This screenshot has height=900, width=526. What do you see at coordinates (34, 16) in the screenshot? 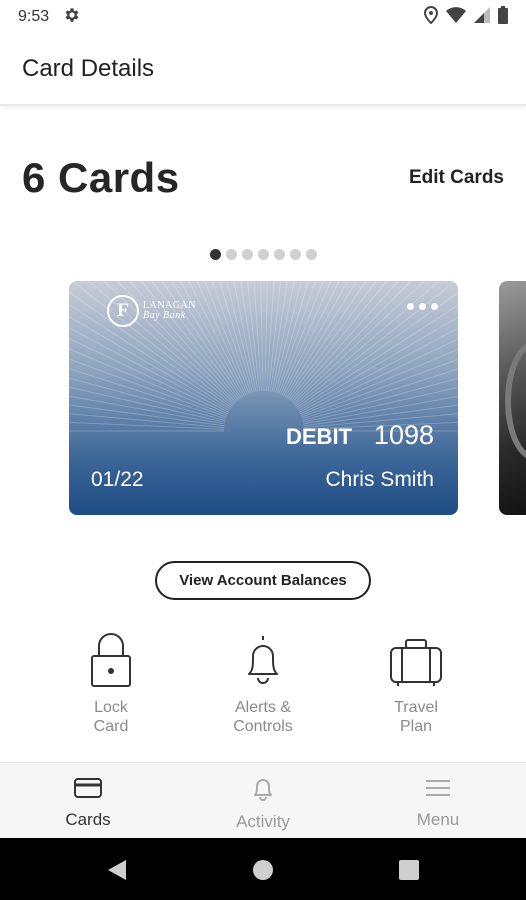
I see `status-time: 9:53` at bounding box center [34, 16].